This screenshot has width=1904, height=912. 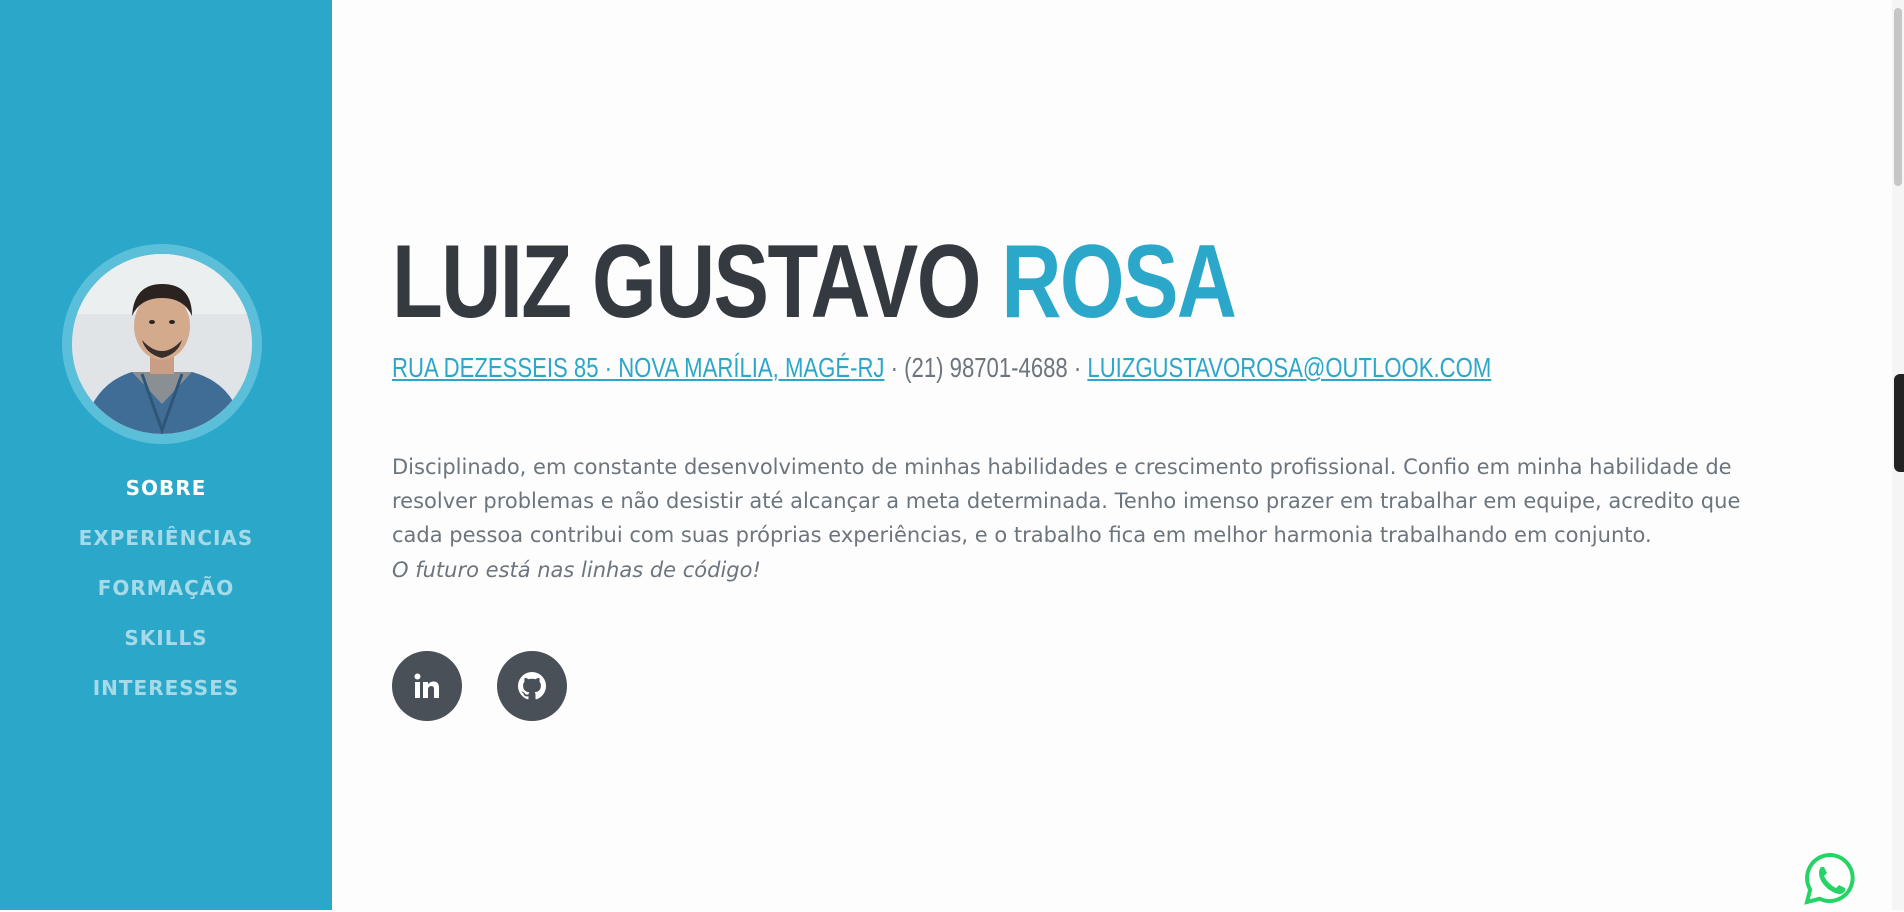 I want to click on linkedin-button, so click(x=427, y=686).